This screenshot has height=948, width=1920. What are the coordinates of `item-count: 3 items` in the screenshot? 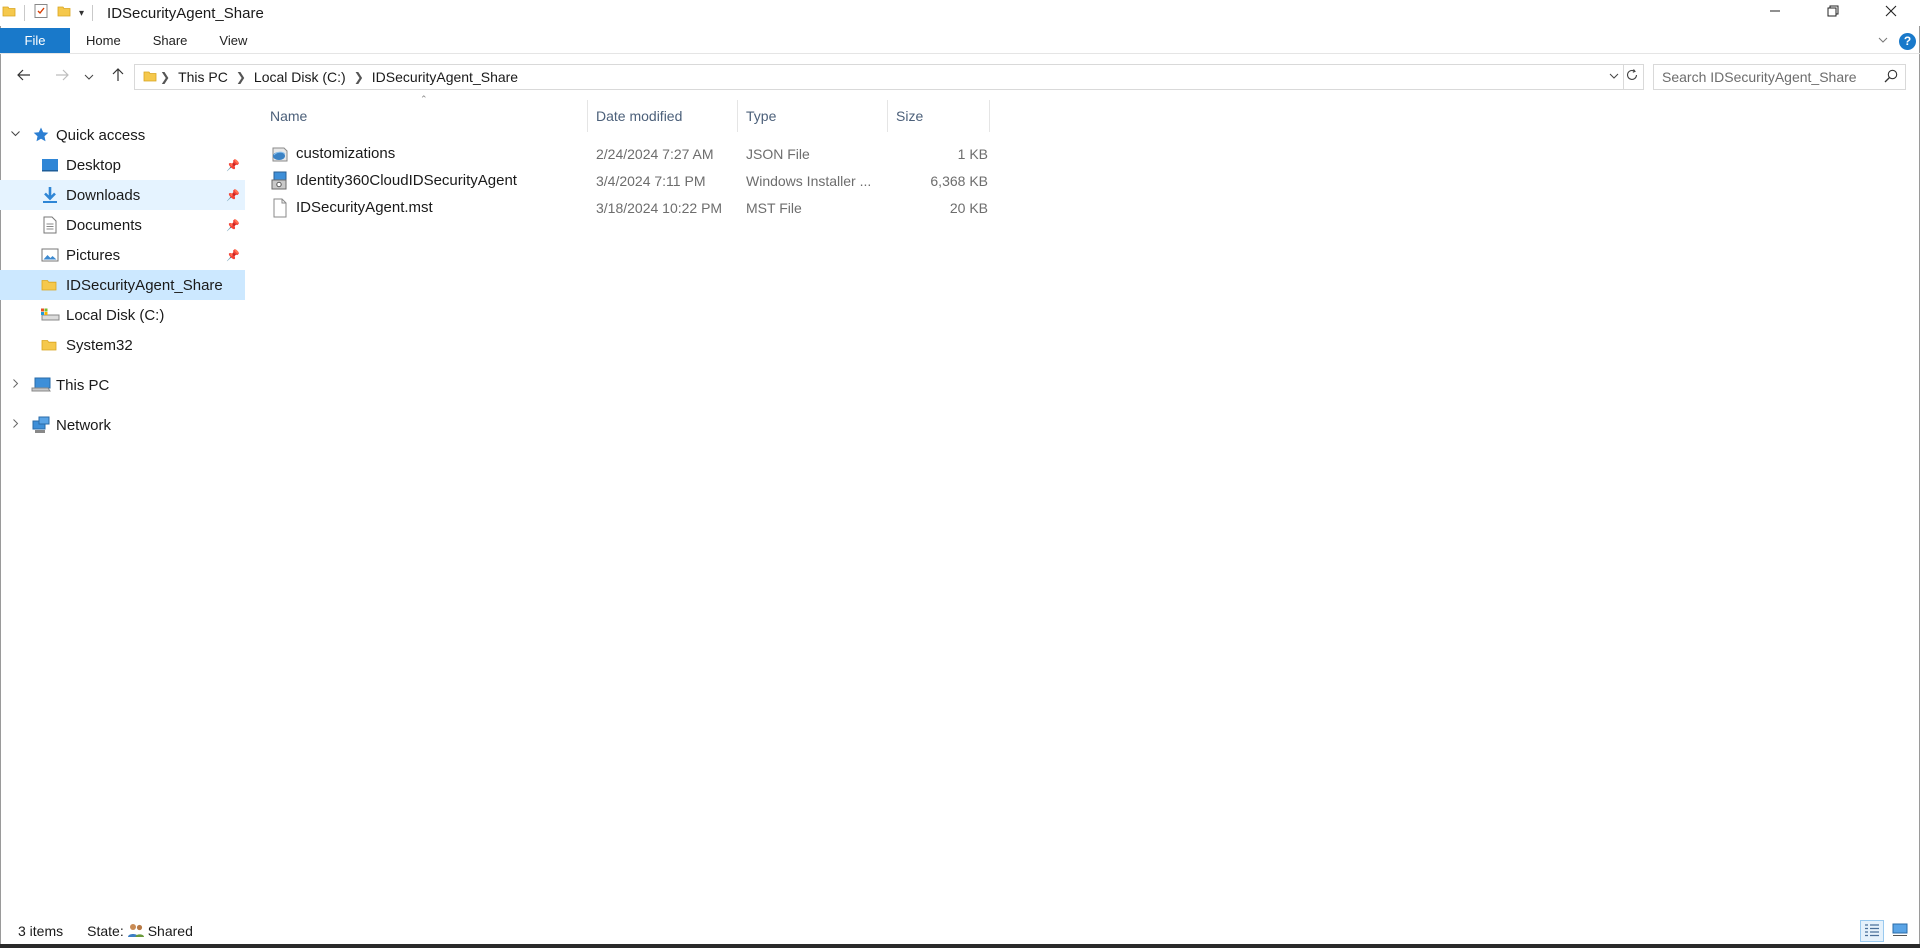 It's located at (41, 931).